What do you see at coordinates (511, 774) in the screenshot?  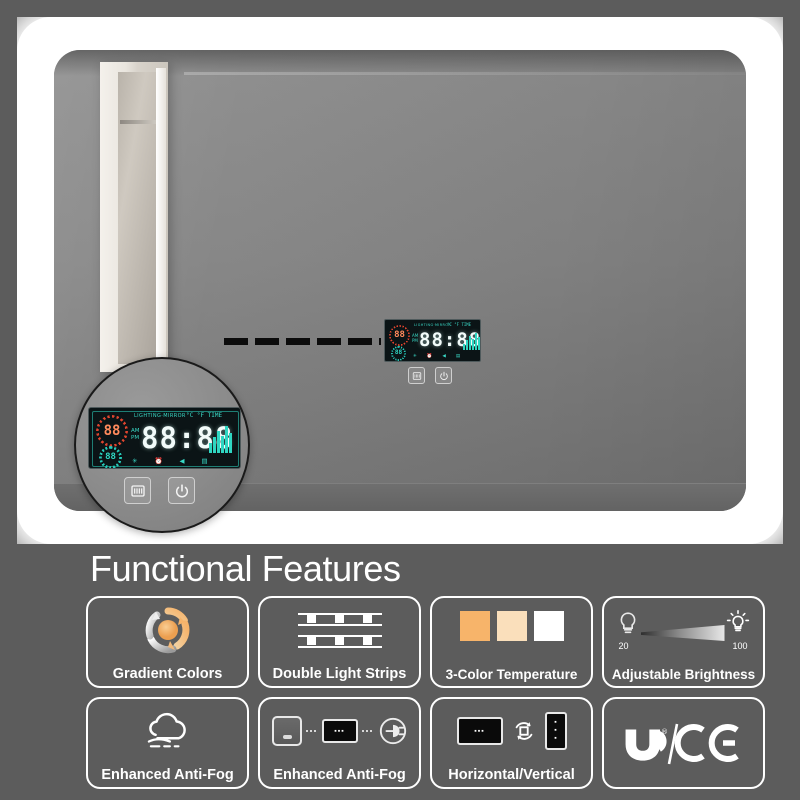 I see `feature-card-label: Horizontal/Vertical` at bounding box center [511, 774].